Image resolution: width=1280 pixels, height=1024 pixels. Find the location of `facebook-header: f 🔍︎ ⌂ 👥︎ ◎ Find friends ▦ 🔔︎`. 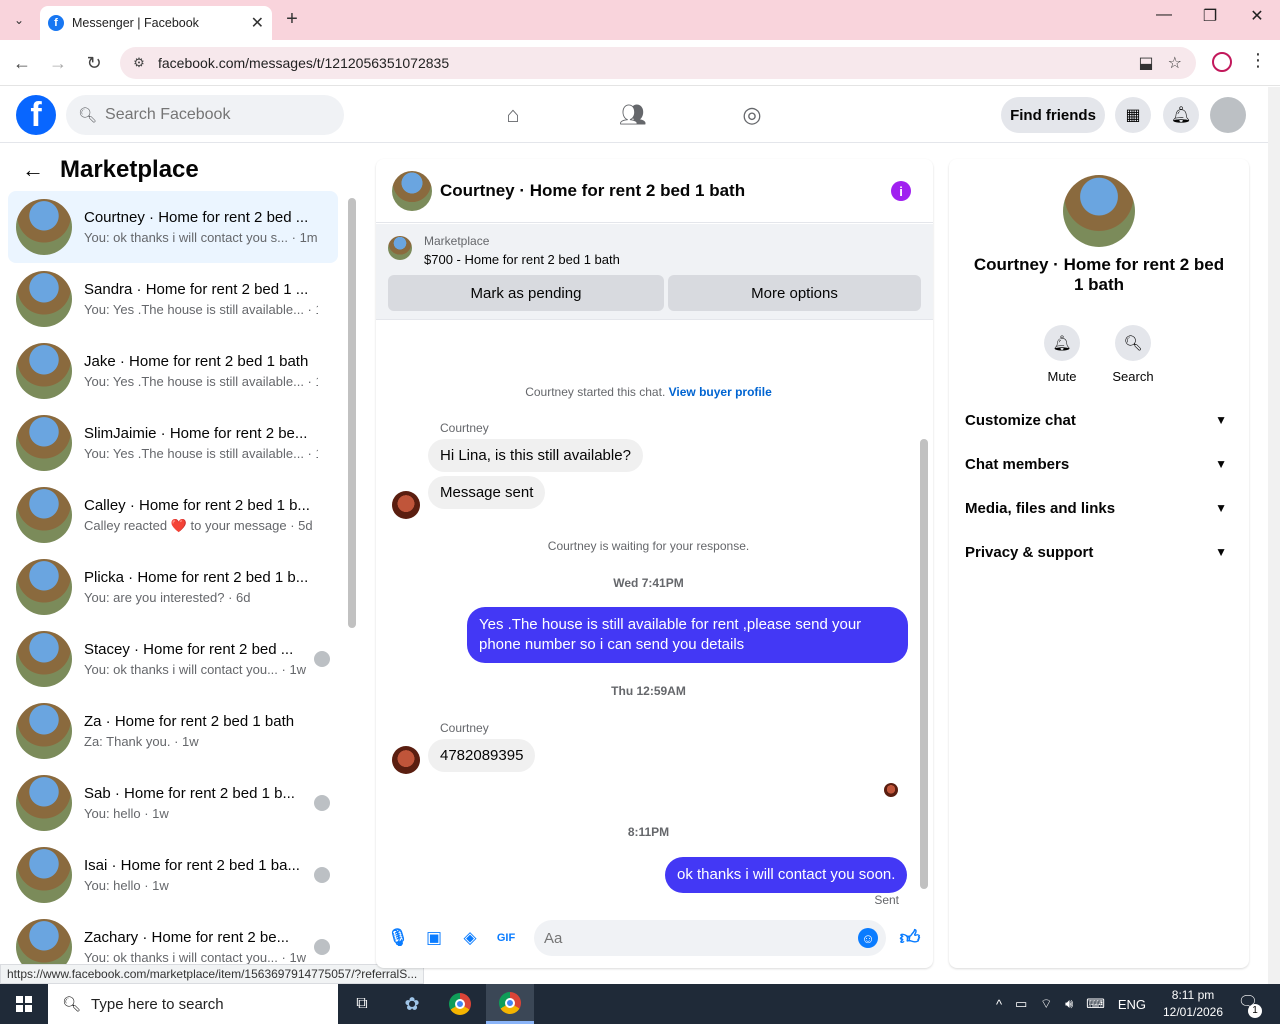

facebook-header: f 🔍︎ ⌂ 👥︎ ◎ Find friends ▦ 🔔︎ is located at coordinates (634, 115).